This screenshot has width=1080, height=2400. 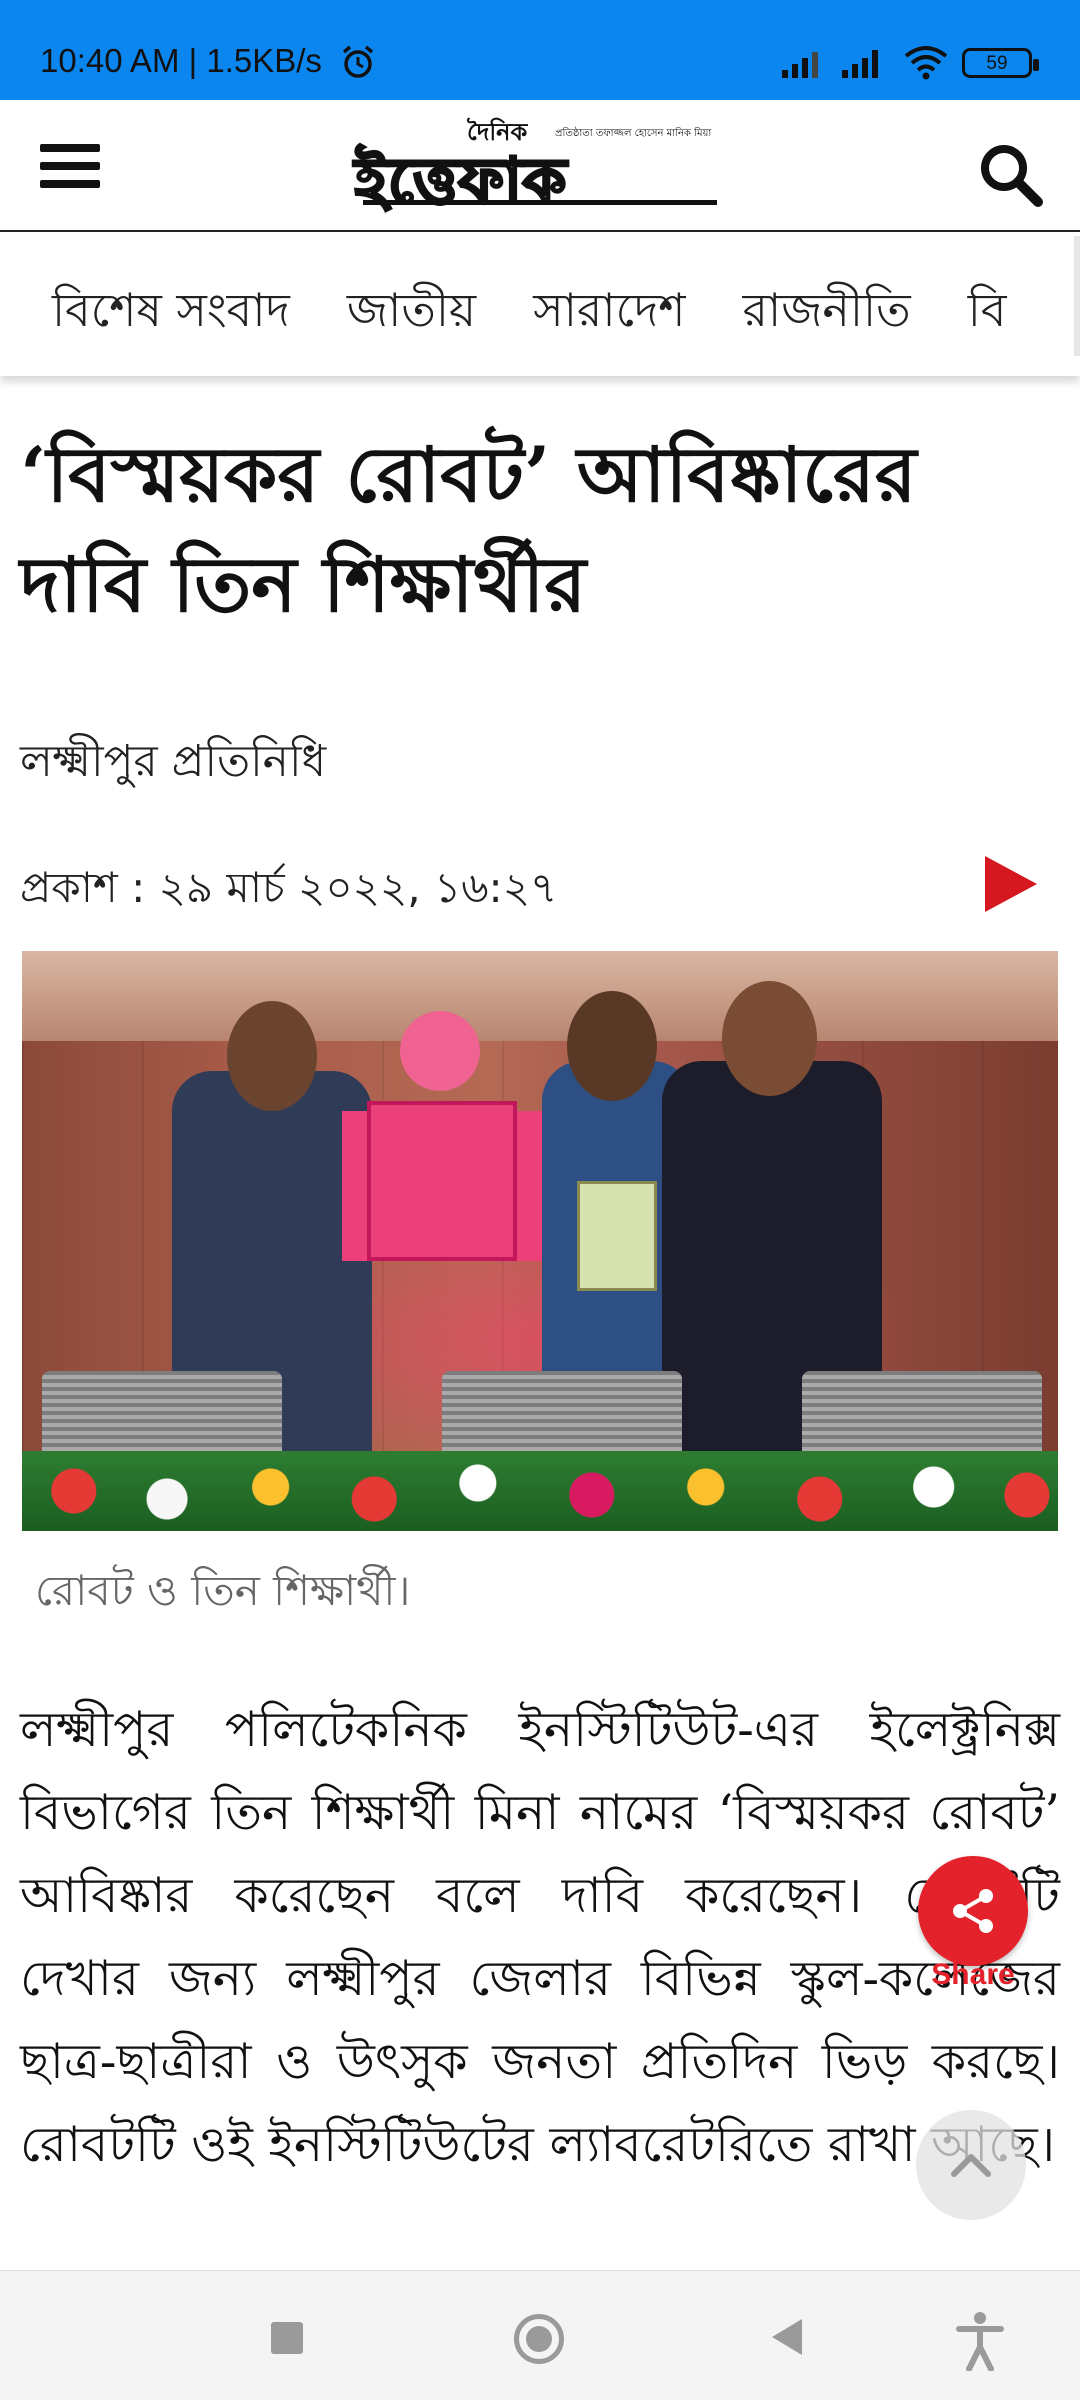 I want to click on system-nav-bar, so click(x=540, y=2335).